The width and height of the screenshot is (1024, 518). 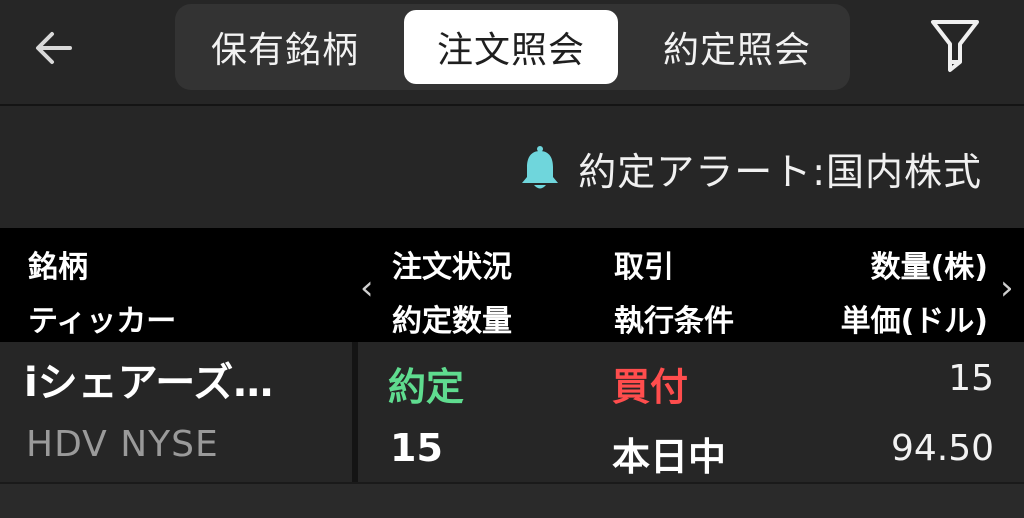 I want to click on header-trade-type: 取引, so click(x=644, y=267).